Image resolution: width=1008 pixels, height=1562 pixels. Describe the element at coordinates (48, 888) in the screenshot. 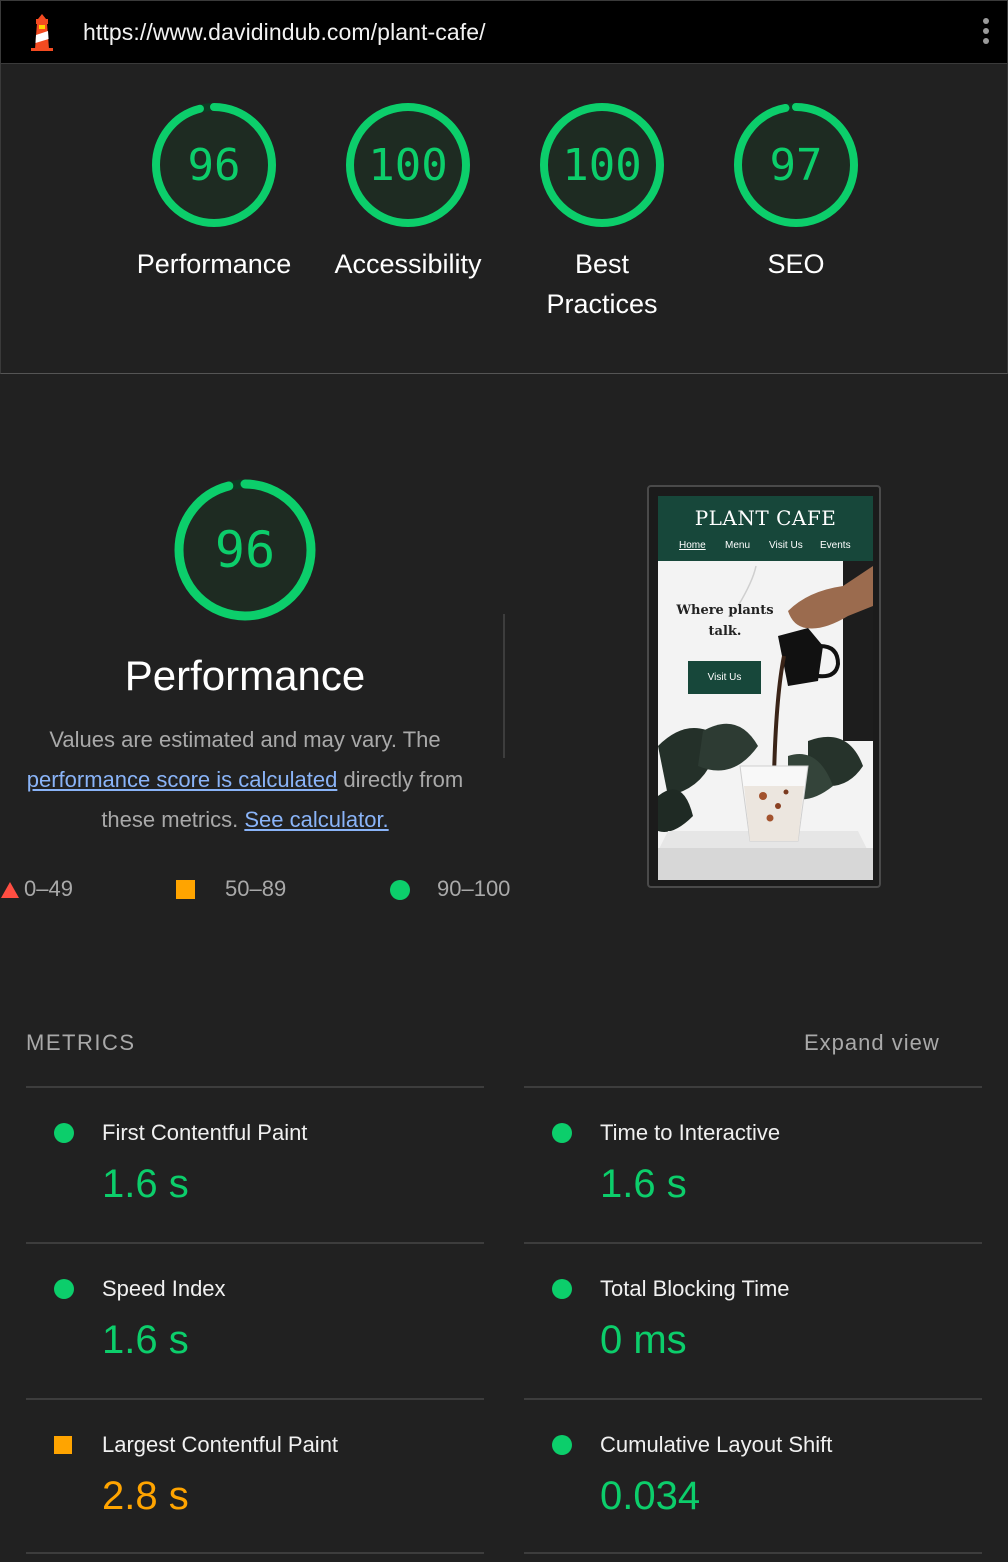

I see `legend-fail: 0–49` at that location.